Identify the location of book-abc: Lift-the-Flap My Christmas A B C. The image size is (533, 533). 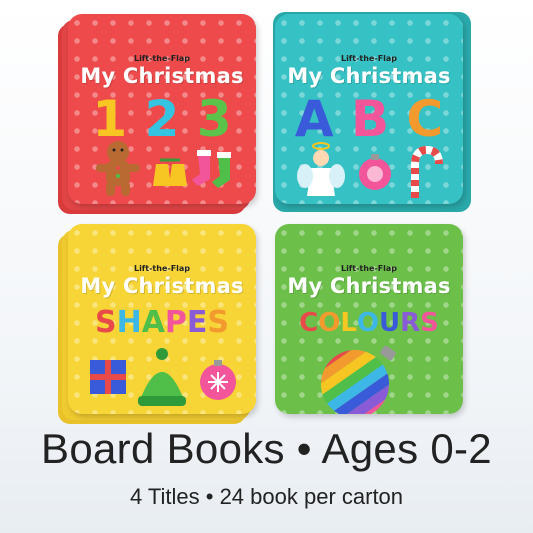
(372, 112).